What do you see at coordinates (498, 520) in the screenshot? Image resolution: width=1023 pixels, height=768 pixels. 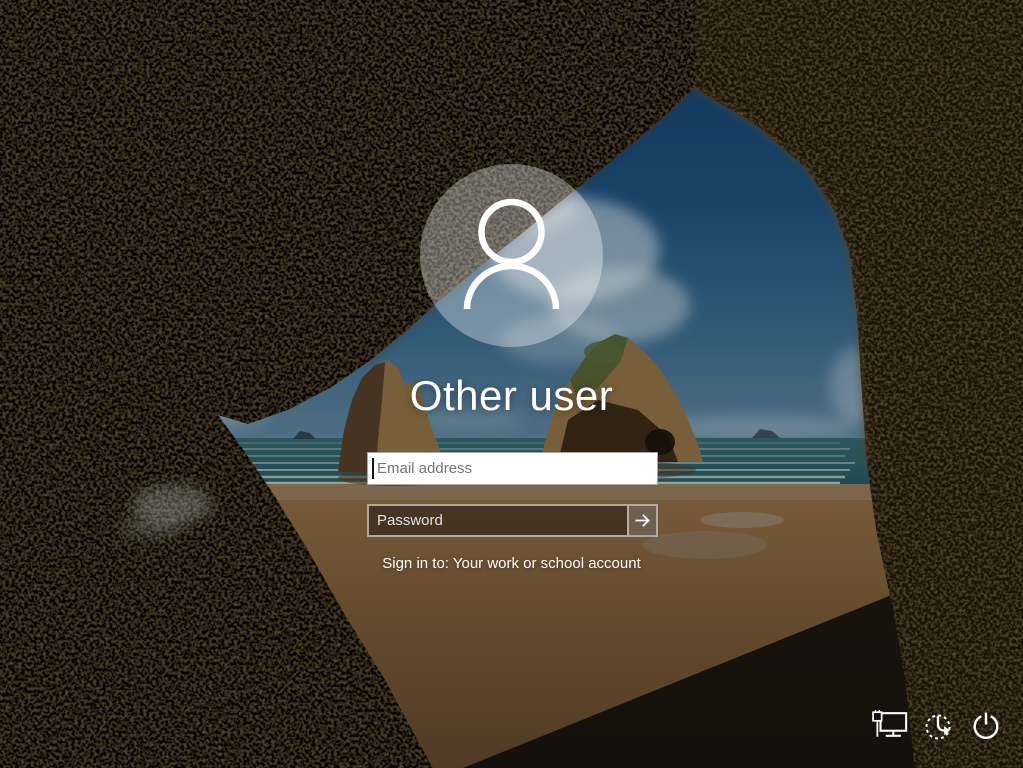 I see `password-input` at bounding box center [498, 520].